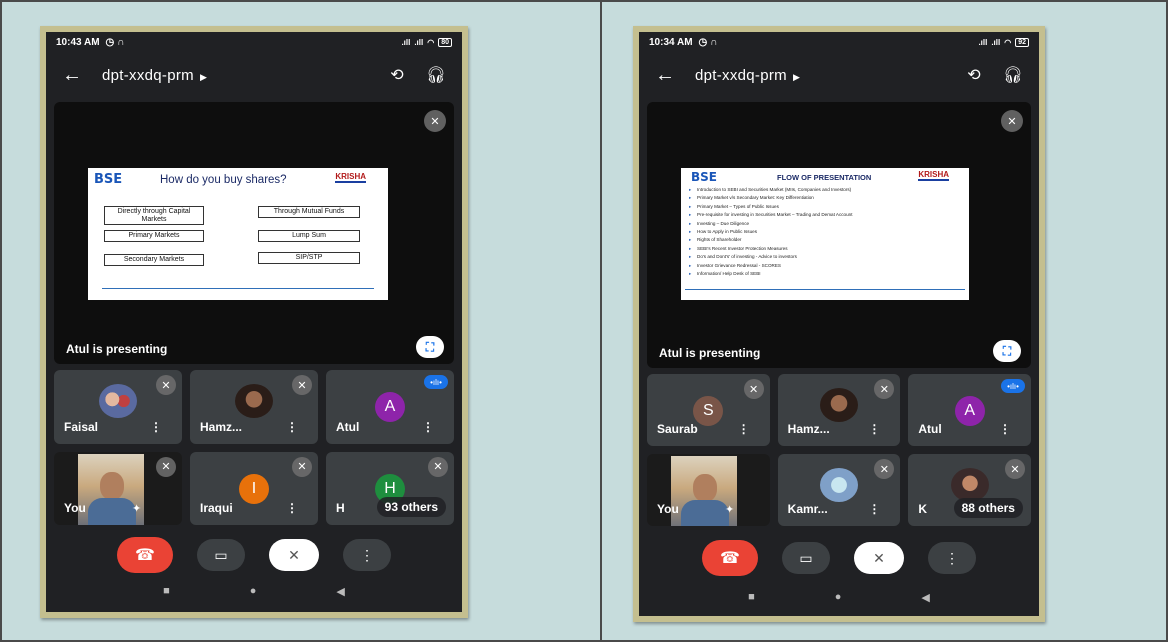  Describe the element at coordinates (390, 488) in the screenshot. I see `participant-tile: ✕ H H 93 others` at that location.